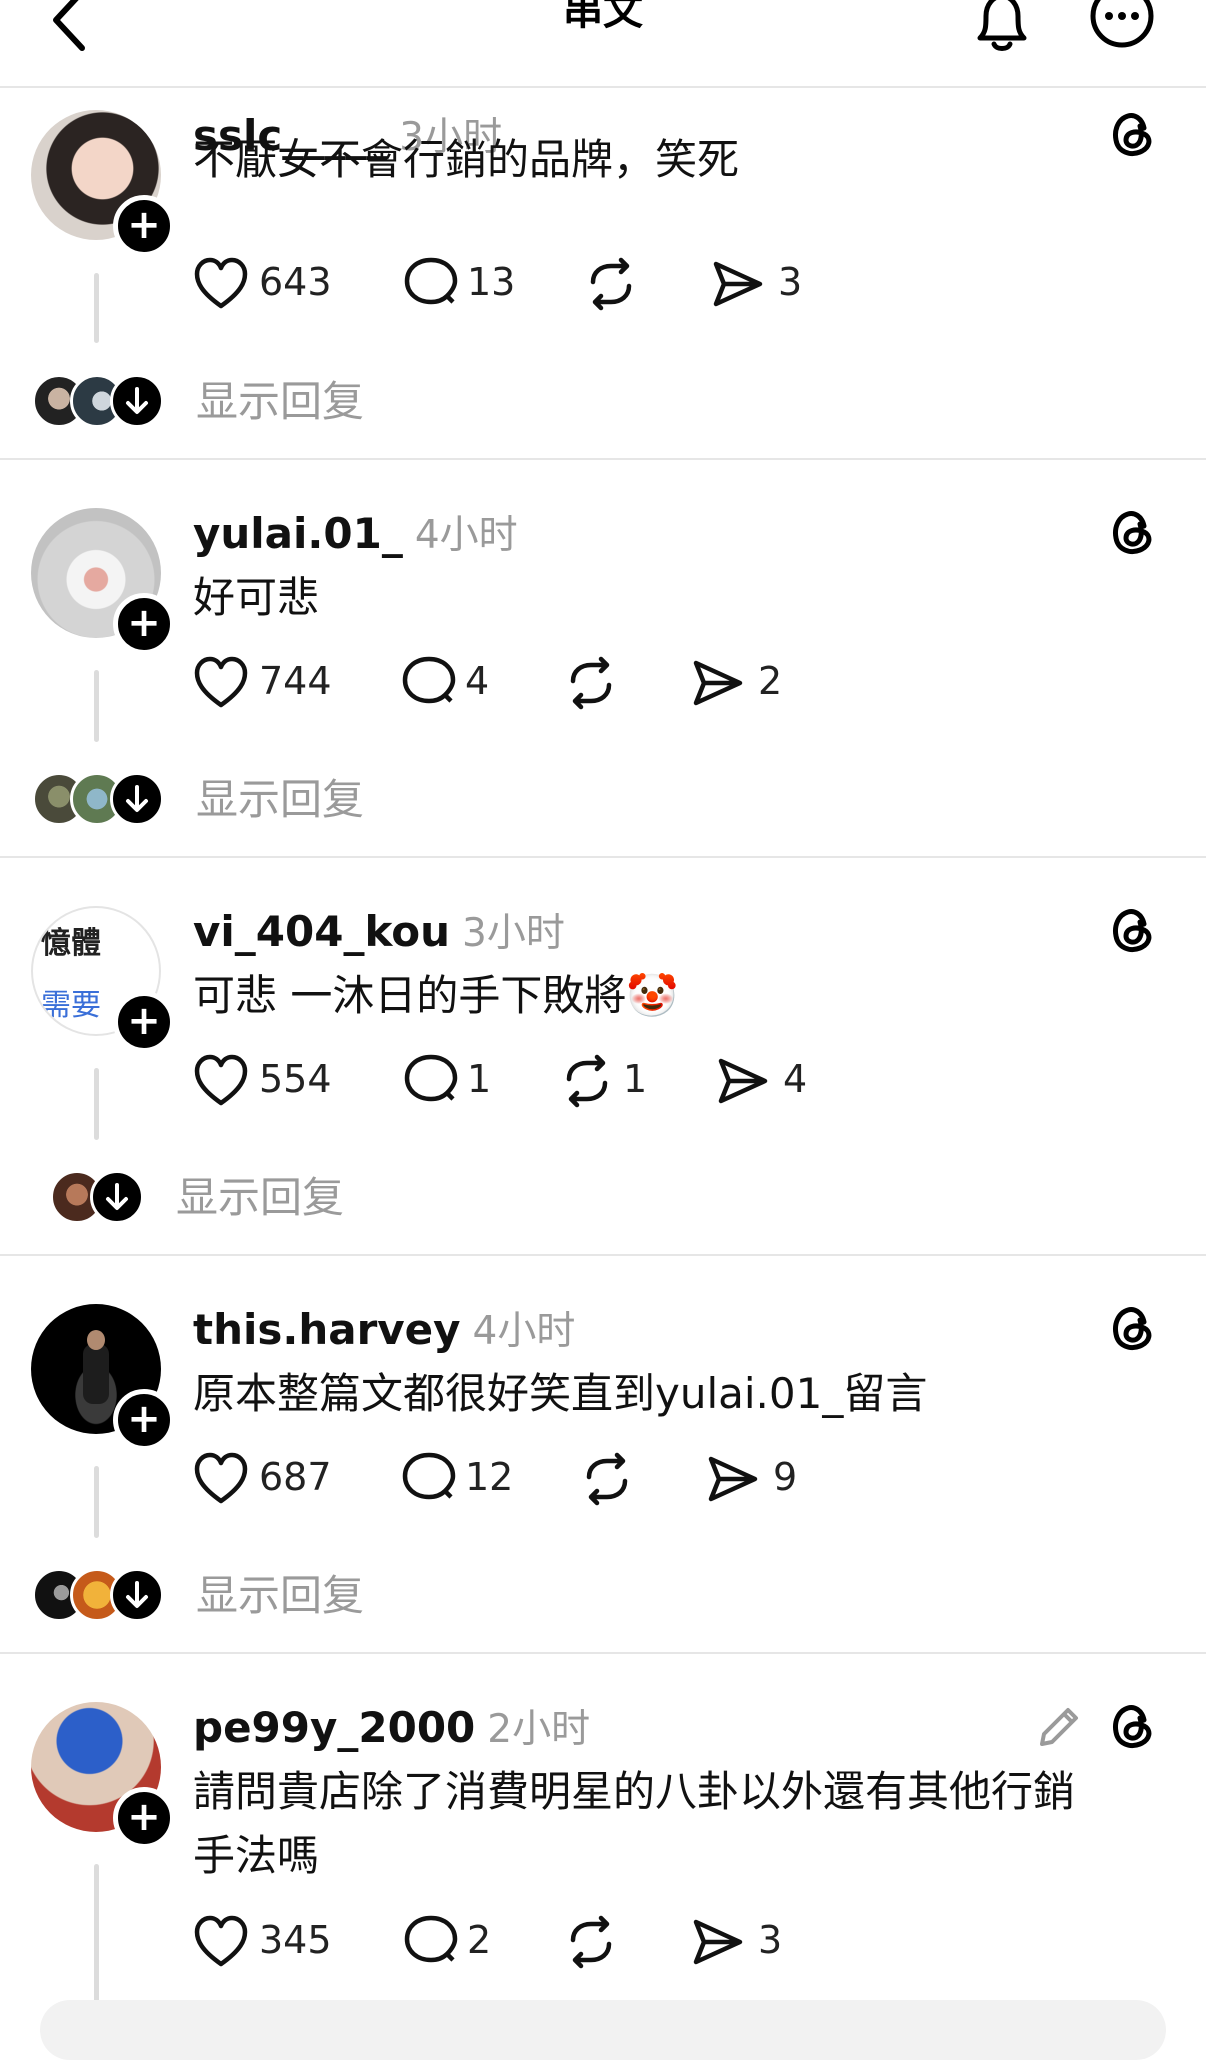 The width and height of the screenshot is (1206, 2060). I want to click on comment-button: 1, so click(453, 1083).